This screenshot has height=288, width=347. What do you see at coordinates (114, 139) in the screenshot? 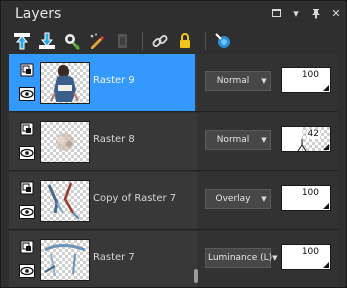
I see `layer-name: Raster 8` at bounding box center [114, 139].